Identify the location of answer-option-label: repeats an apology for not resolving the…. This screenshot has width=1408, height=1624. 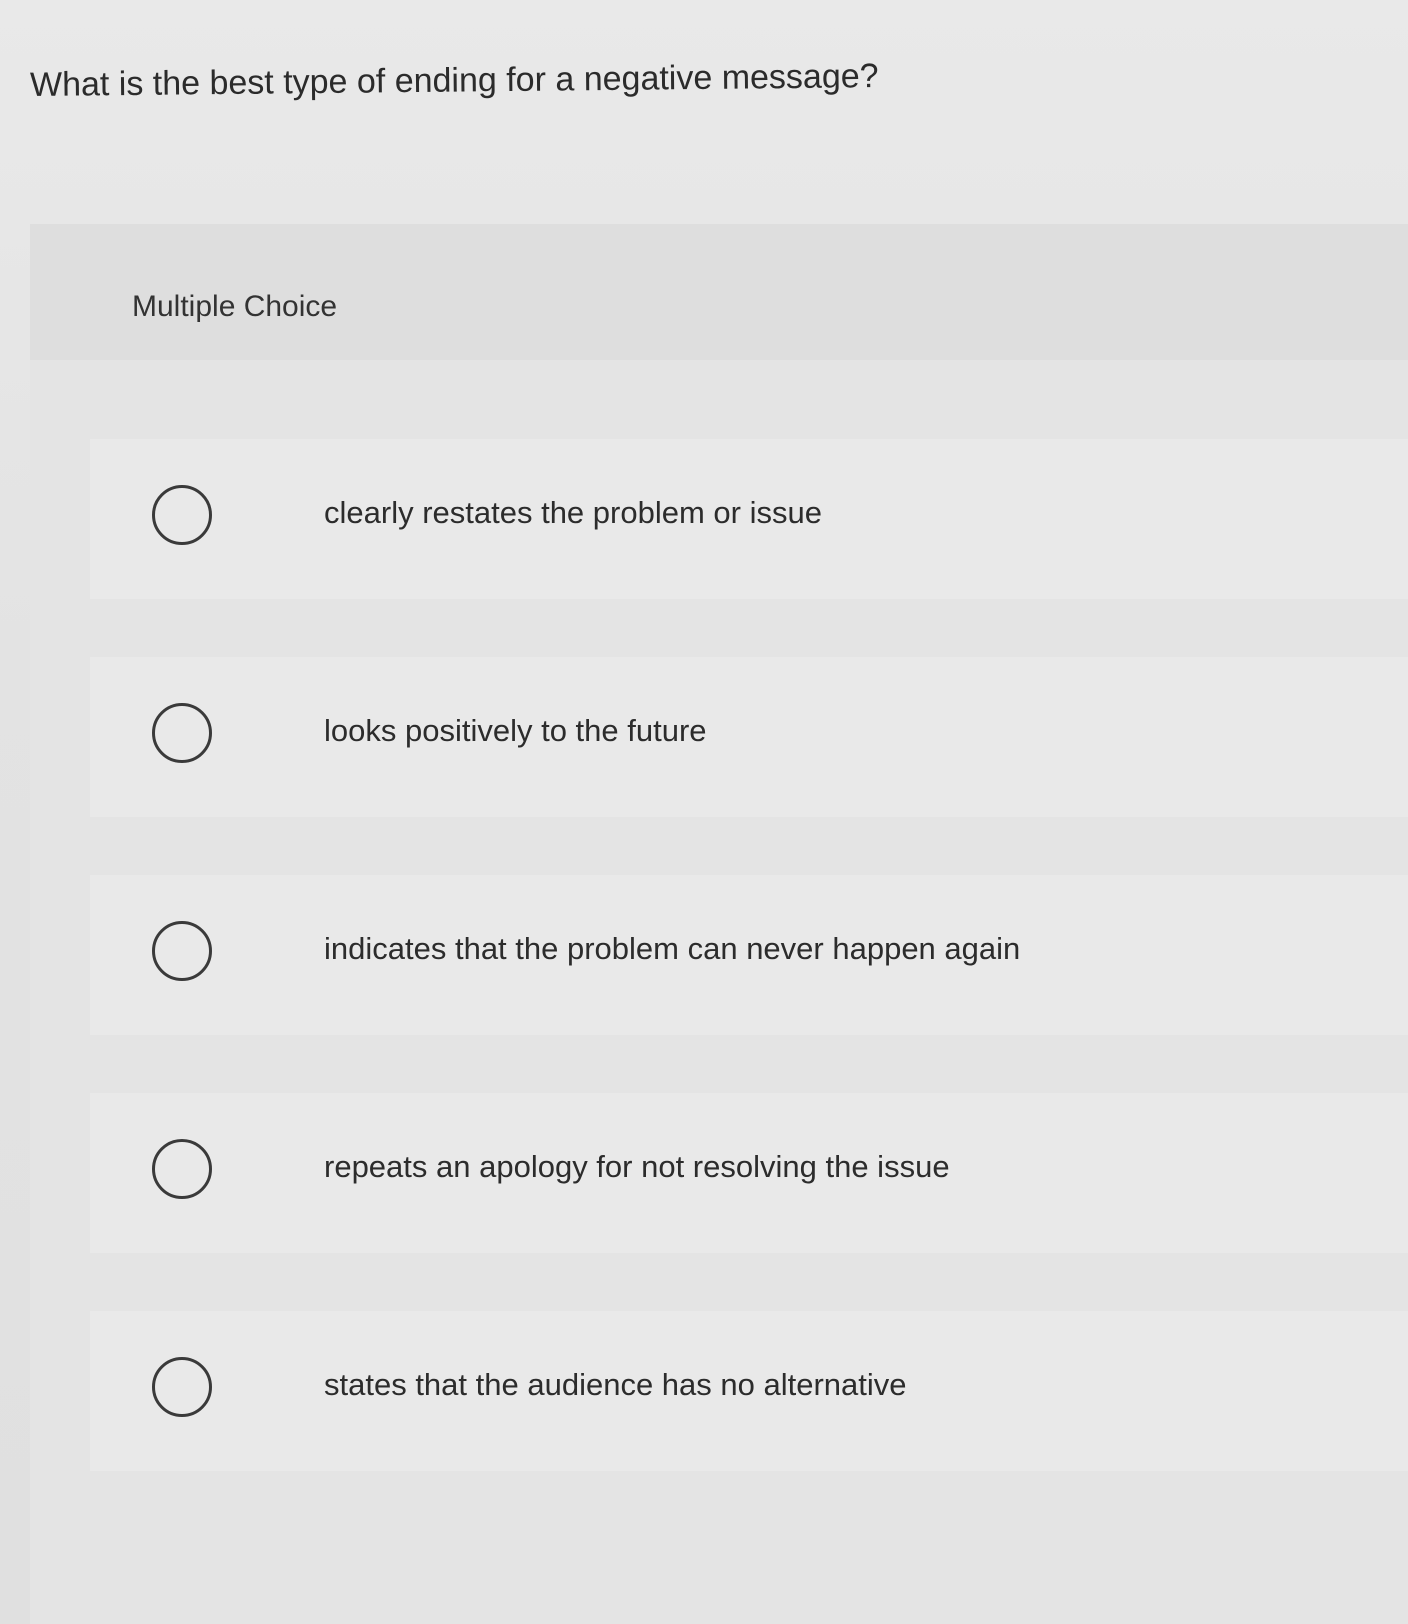
(637, 1166).